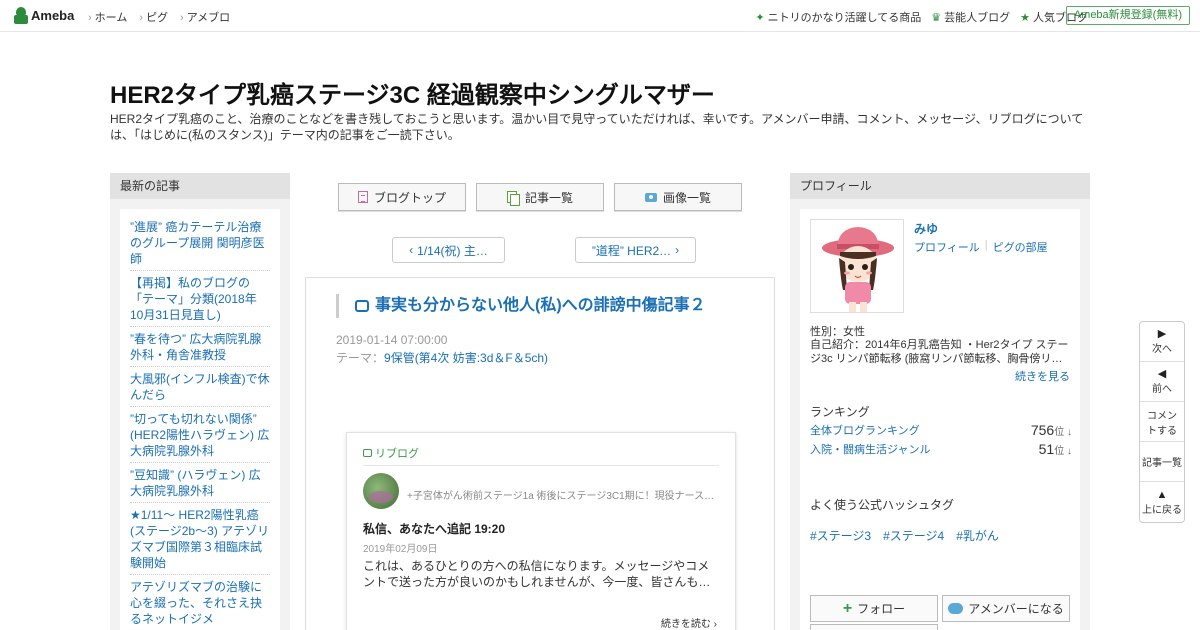 This screenshot has height=630, width=1200. I want to click on global-nav: ホーム ピグ アメブロ, so click(159, 17).